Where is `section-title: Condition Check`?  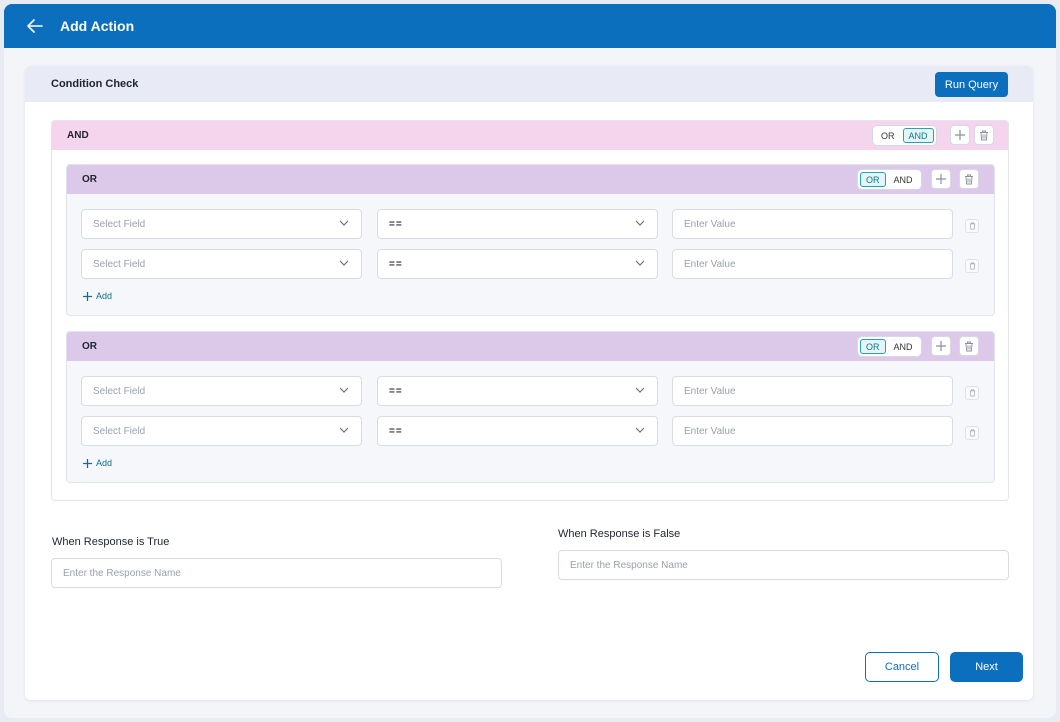 section-title: Condition Check is located at coordinates (95, 84).